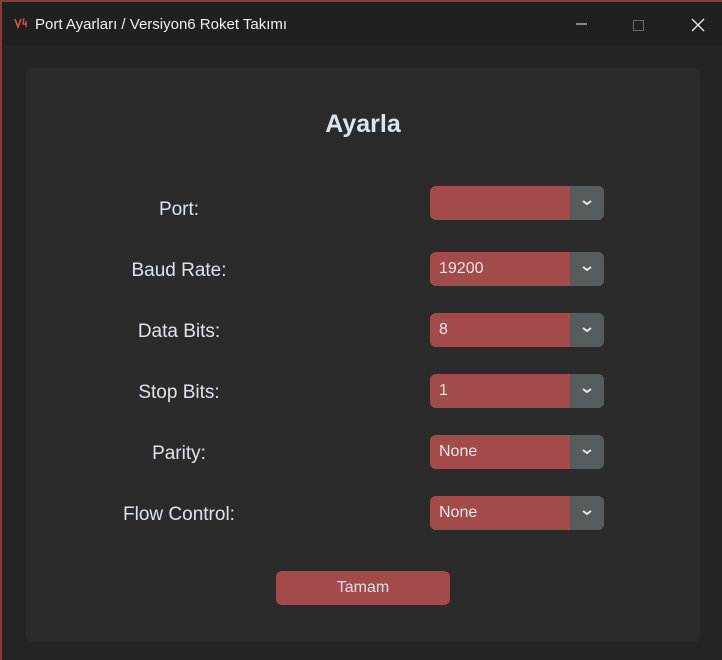 This screenshot has height=660, width=722. What do you see at coordinates (500, 452) in the screenshot?
I see `parity-value: None` at bounding box center [500, 452].